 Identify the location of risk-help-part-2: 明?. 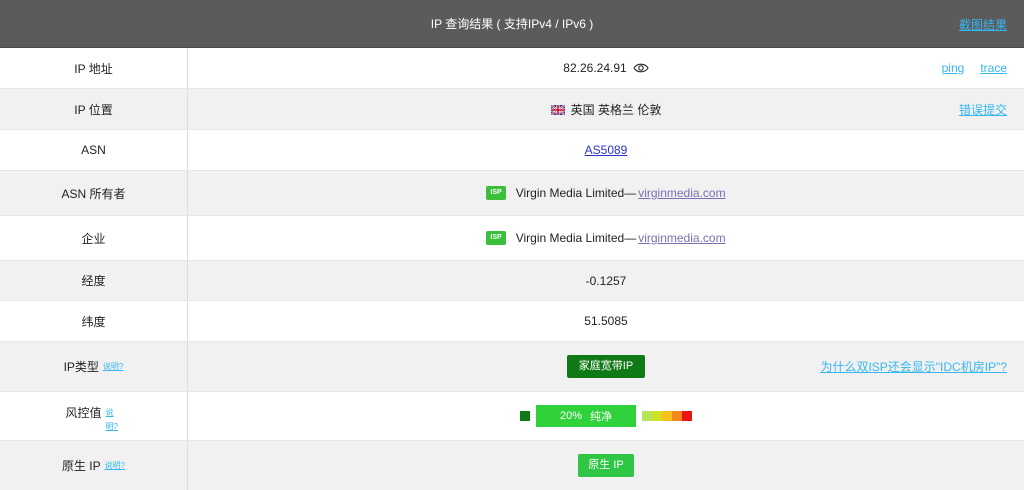
(111, 426).